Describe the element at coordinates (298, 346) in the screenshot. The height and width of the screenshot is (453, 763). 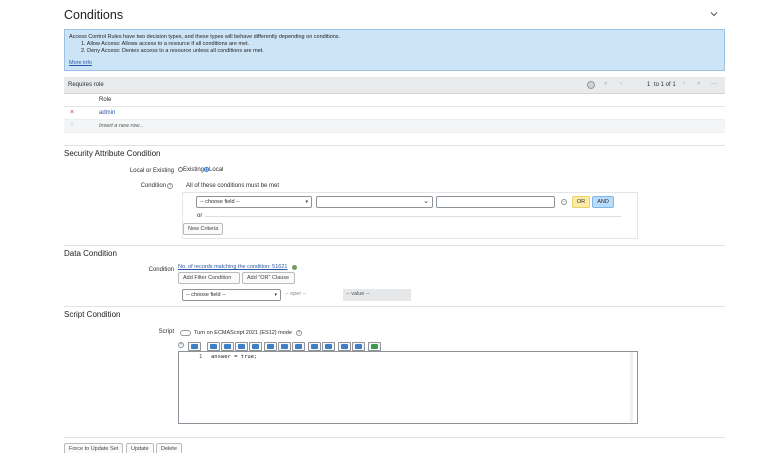
I see `previous-icon` at that location.